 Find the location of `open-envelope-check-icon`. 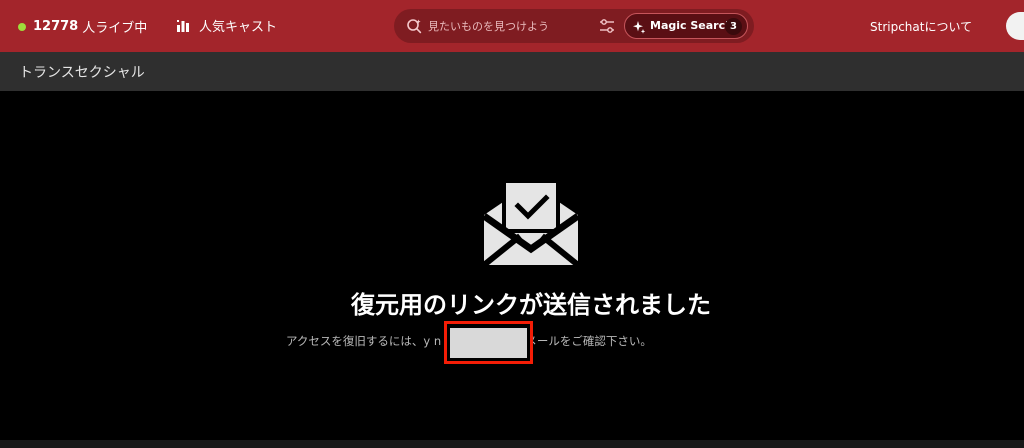

open-envelope-check-icon is located at coordinates (531, 222).